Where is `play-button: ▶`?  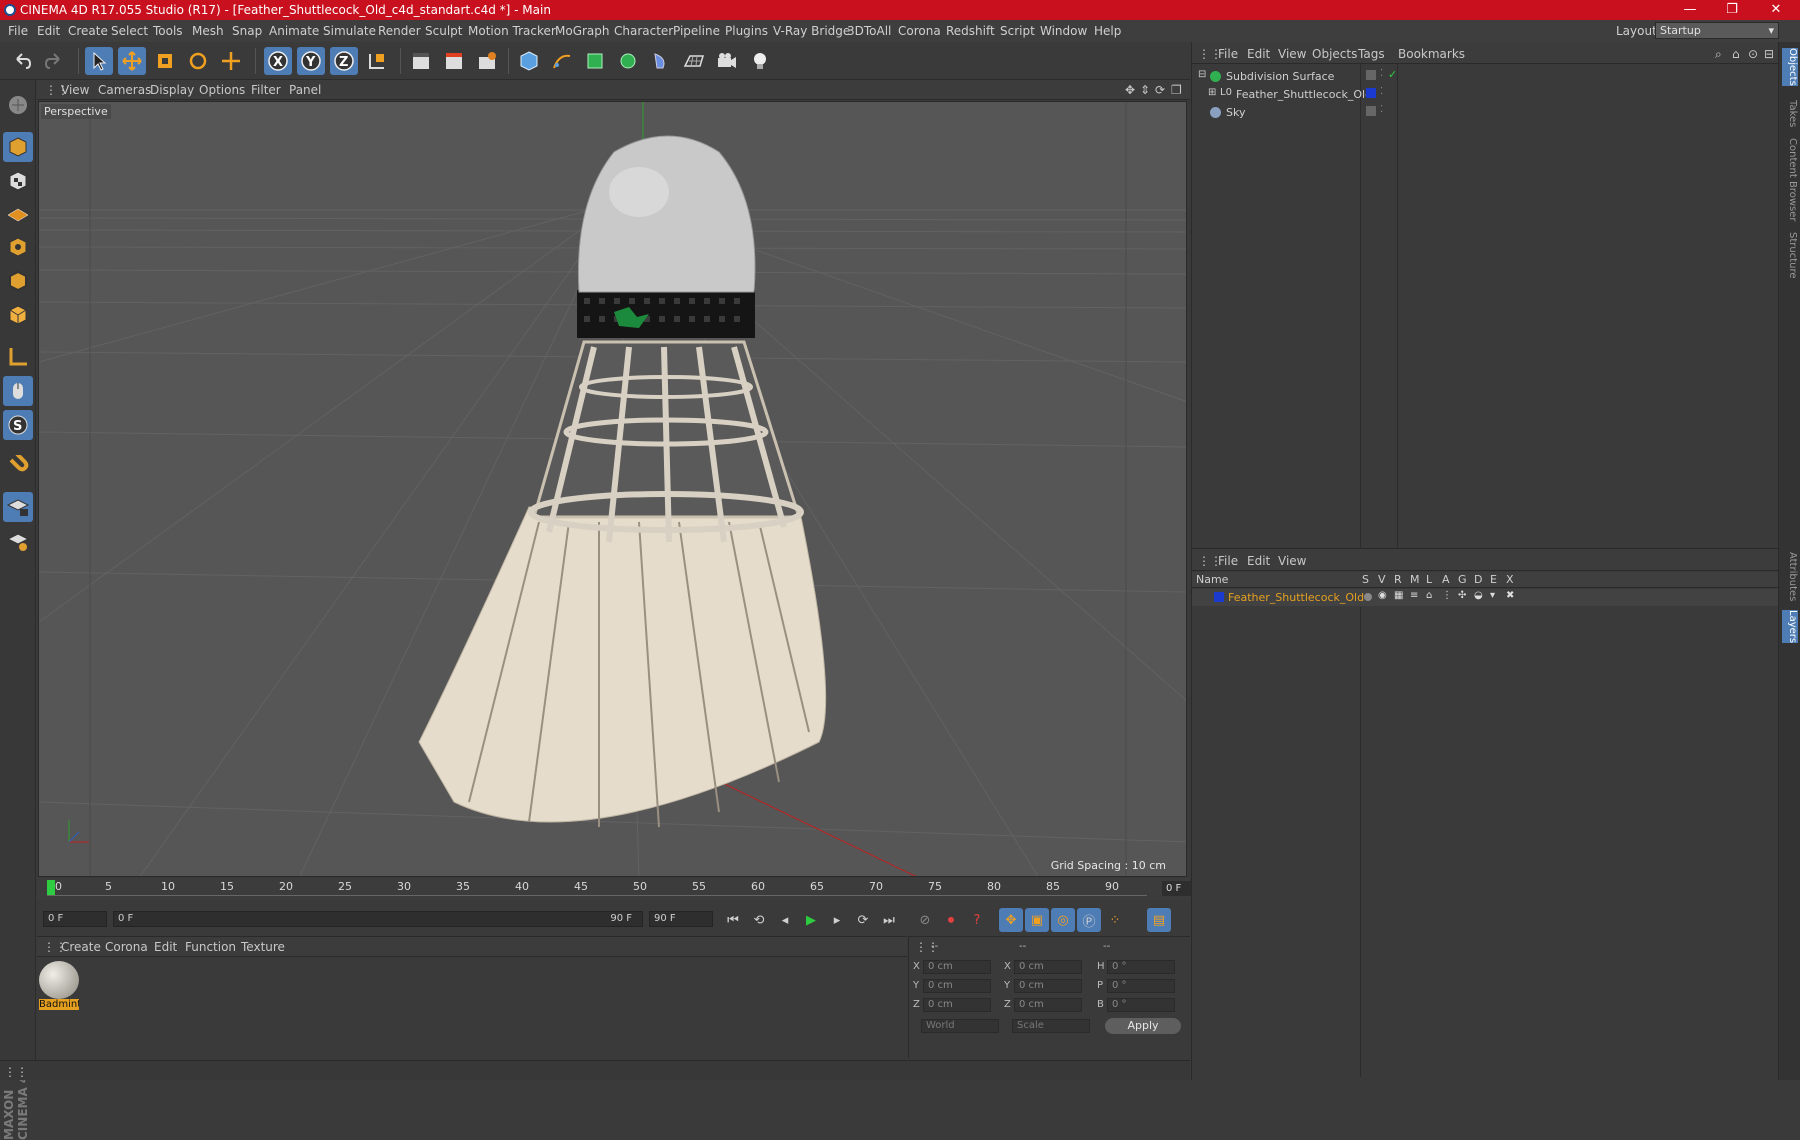 play-button: ▶ is located at coordinates (811, 920).